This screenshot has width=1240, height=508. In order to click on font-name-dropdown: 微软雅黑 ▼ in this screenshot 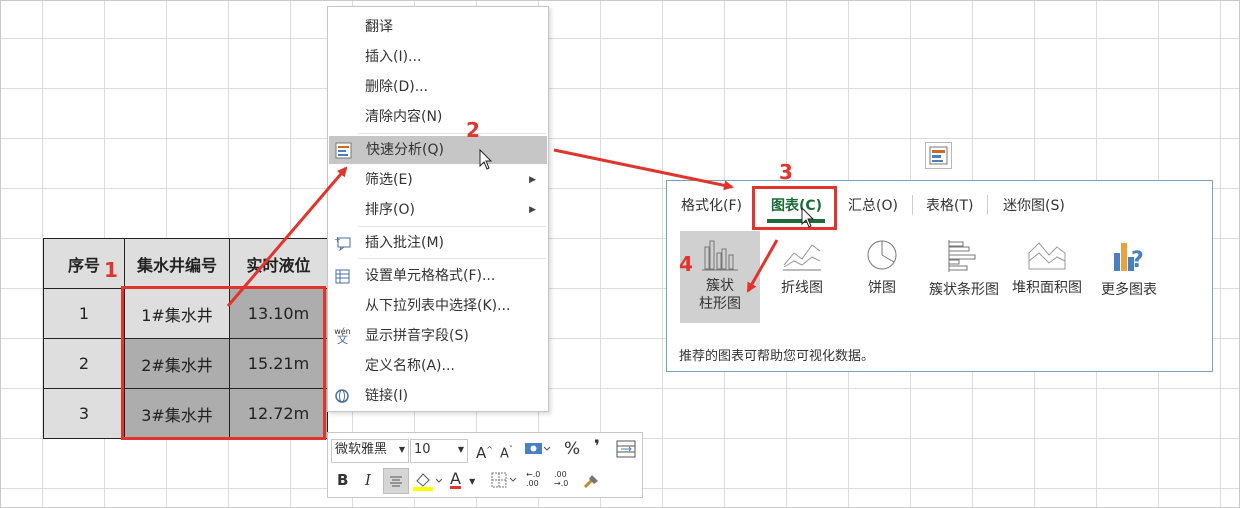, I will do `click(370, 451)`.